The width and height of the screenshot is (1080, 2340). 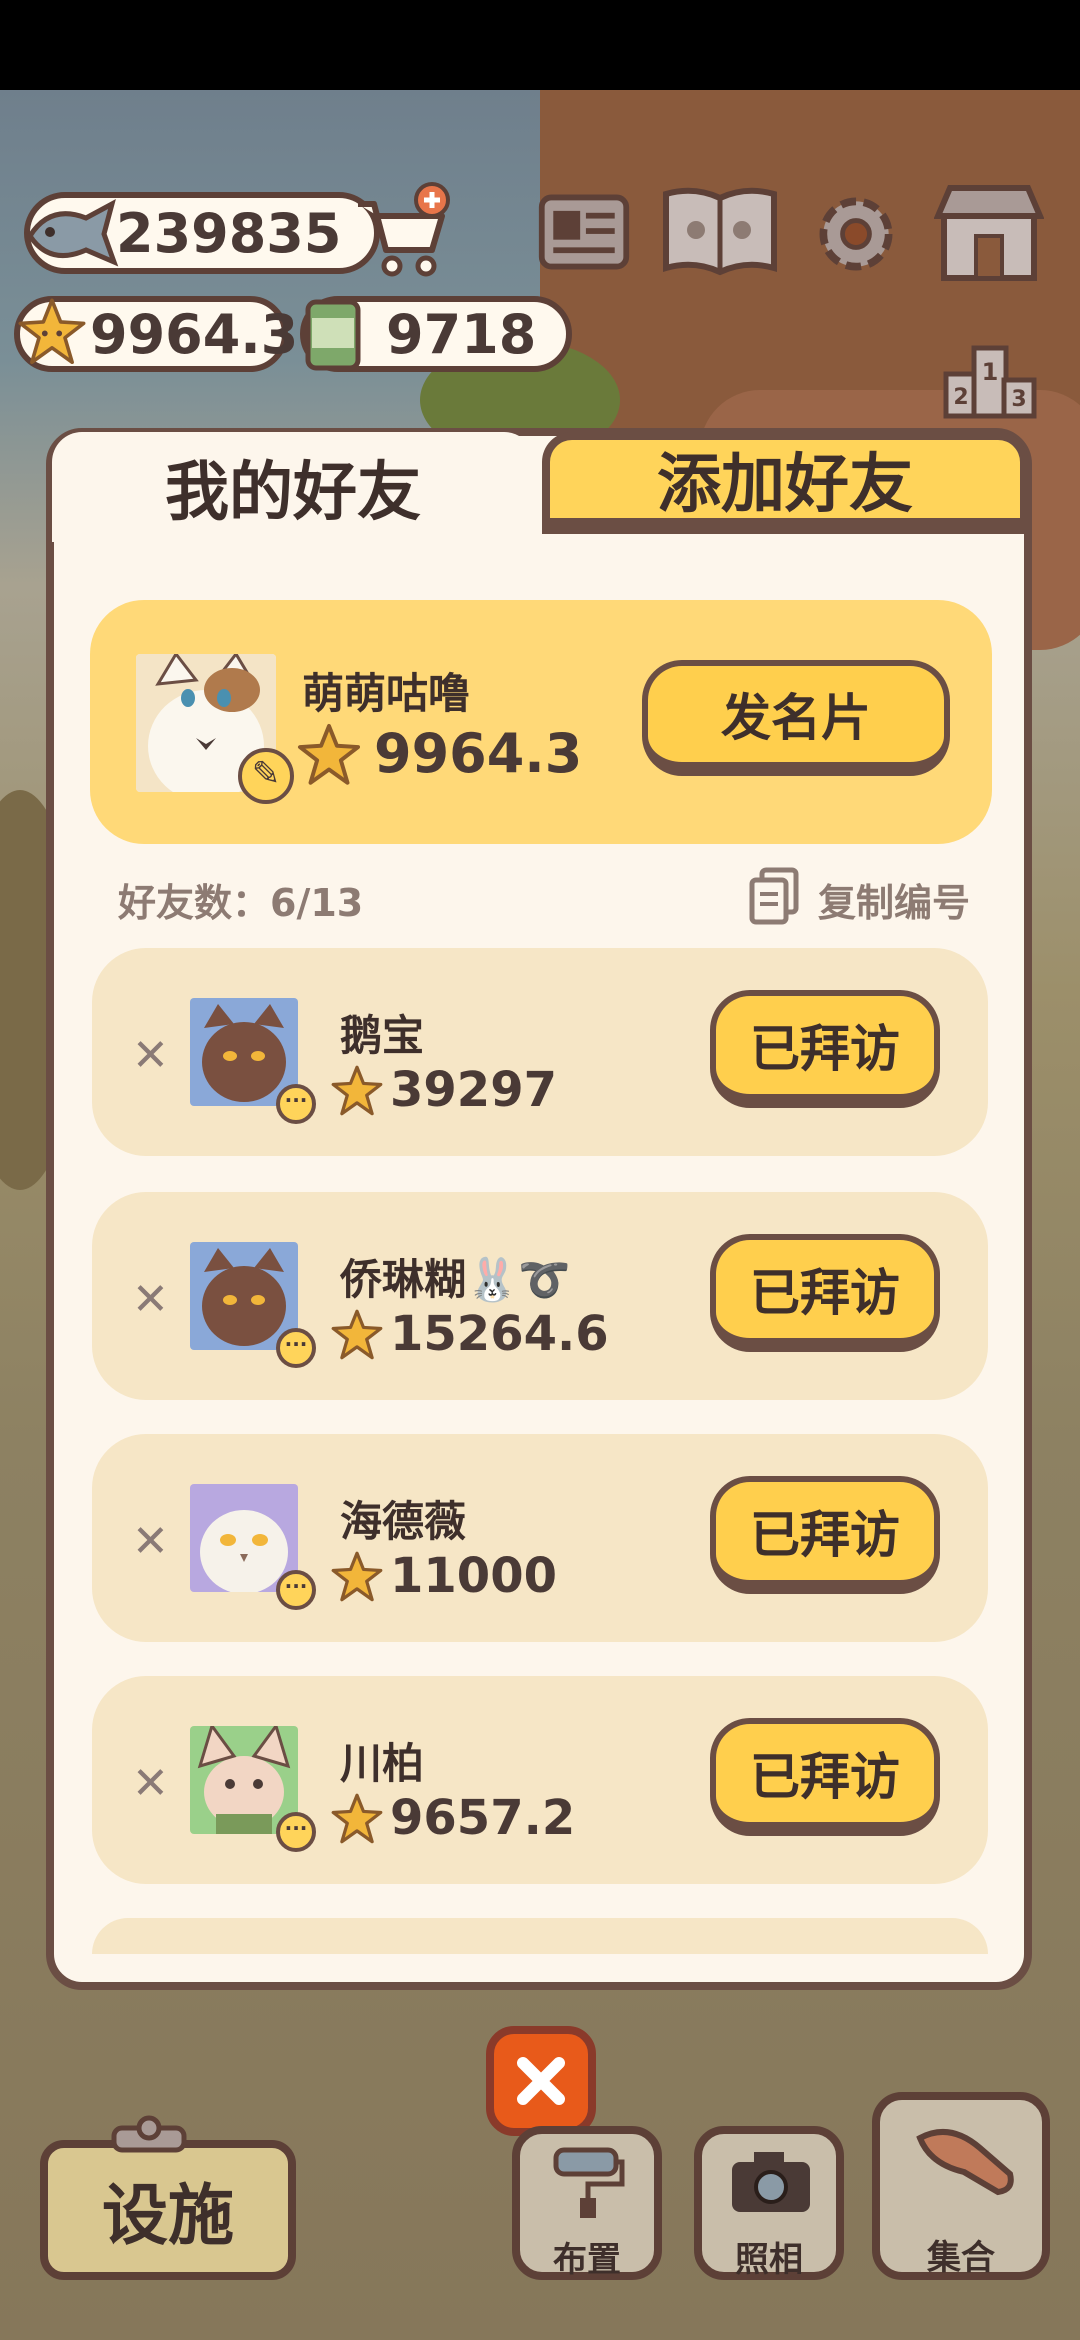 What do you see at coordinates (540, 45) in the screenshot?
I see `status-bar` at bounding box center [540, 45].